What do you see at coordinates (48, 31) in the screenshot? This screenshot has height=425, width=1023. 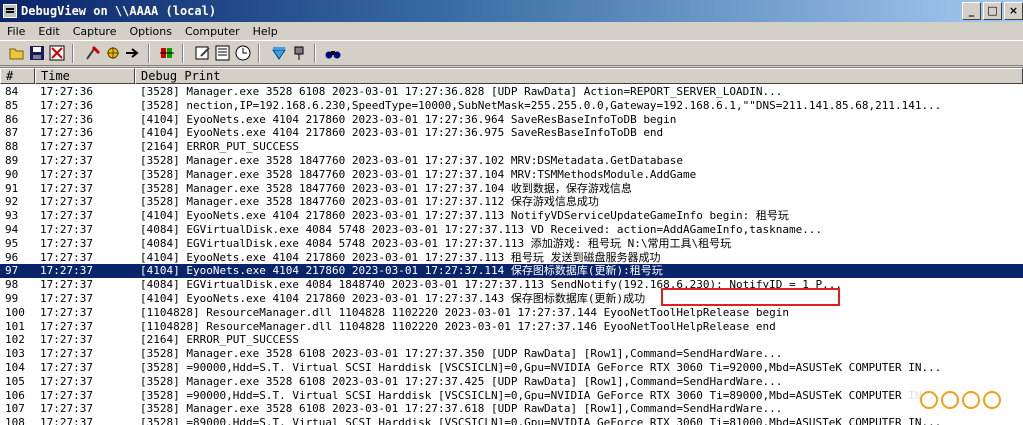 I see `menu-edit: Edit` at bounding box center [48, 31].